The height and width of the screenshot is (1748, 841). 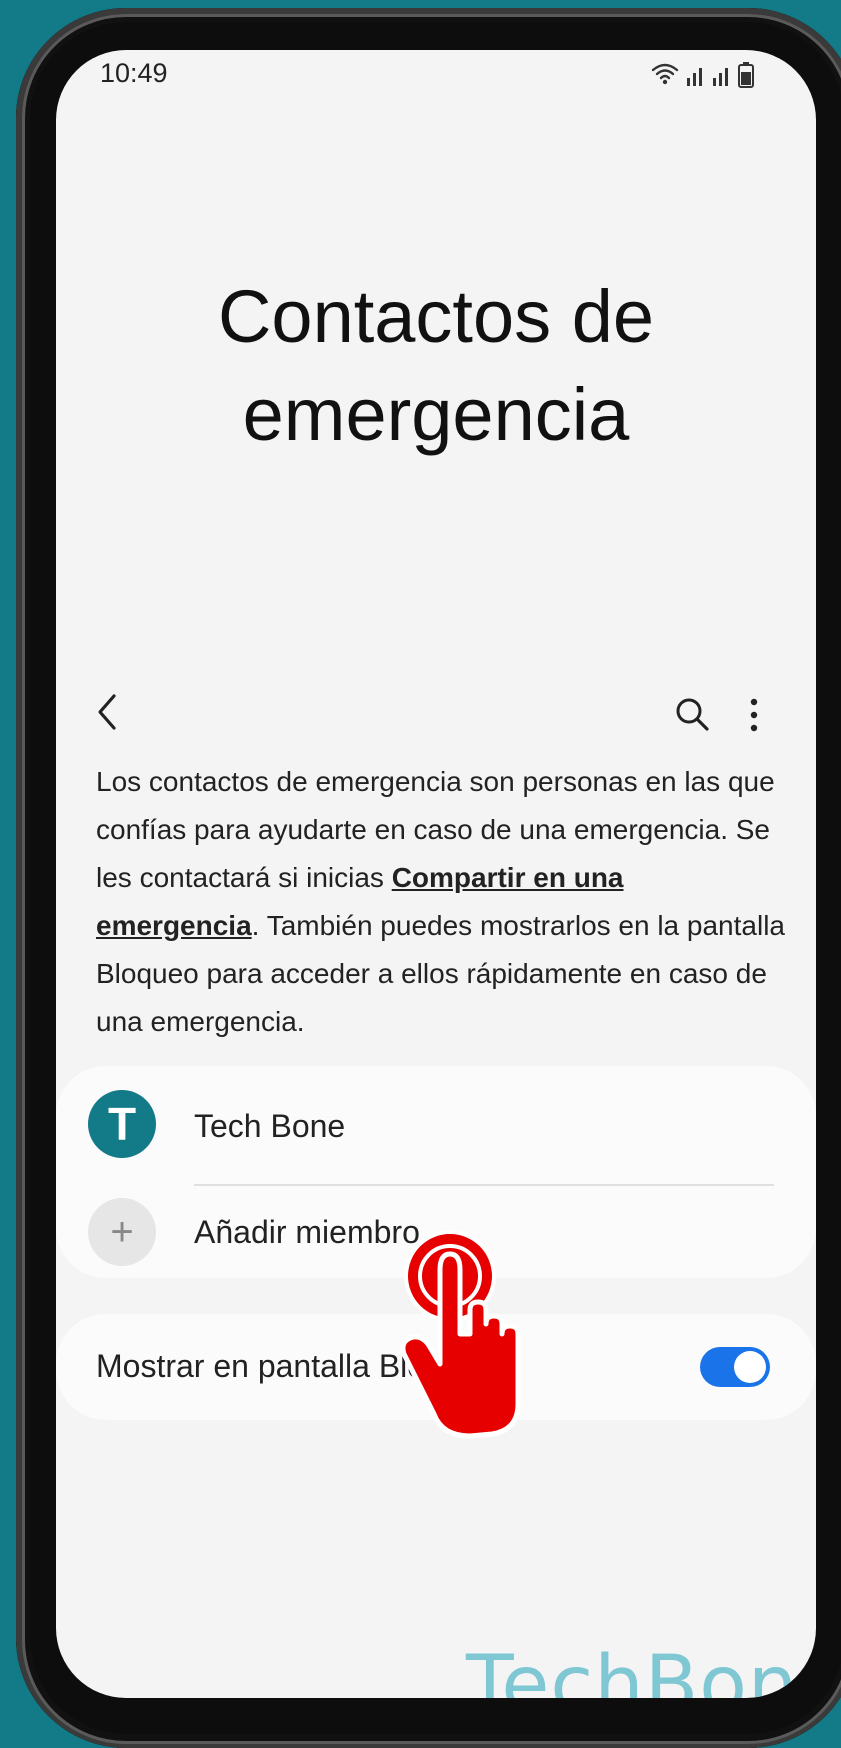 What do you see at coordinates (665, 71) in the screenshot?
I see `wifi-icon` at bounding box center [665, 71].